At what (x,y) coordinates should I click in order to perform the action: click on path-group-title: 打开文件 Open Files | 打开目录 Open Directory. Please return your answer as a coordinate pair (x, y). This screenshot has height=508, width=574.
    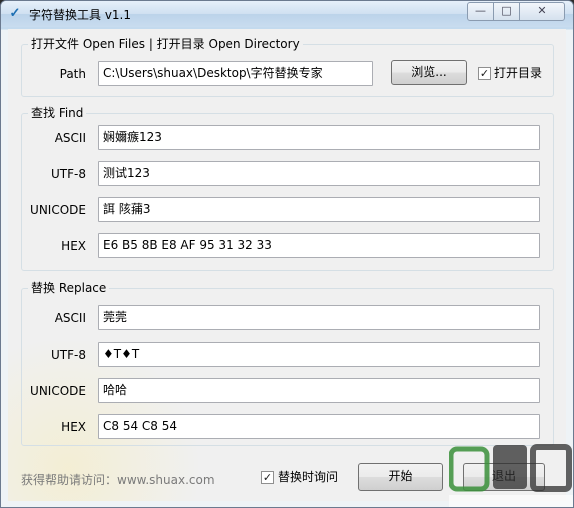
    Looking at the image, I should click on (165, 44).